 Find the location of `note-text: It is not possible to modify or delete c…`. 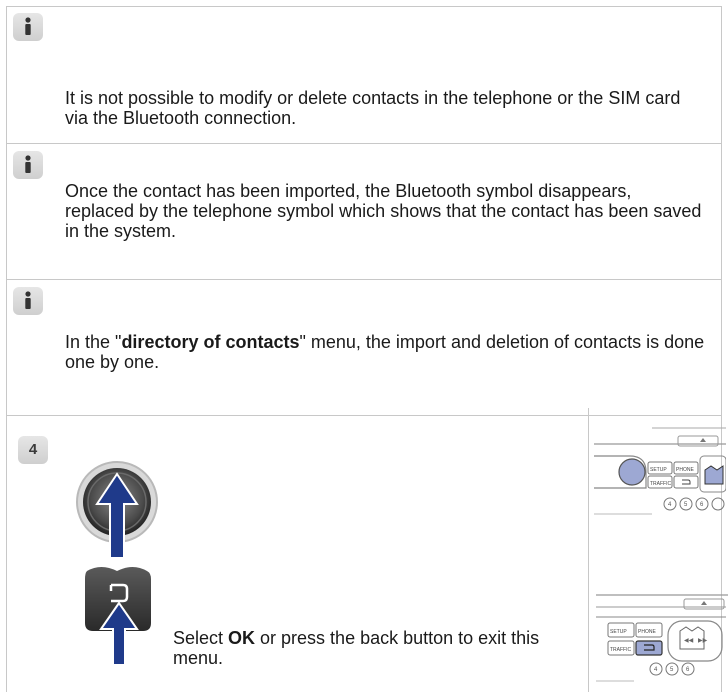

note-text: It is not possible to modify or delete c… is located at coordinates (373, 108).